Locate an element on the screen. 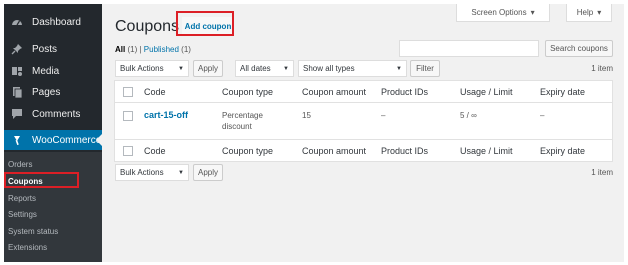 The width and height of the screenshot is (628, 265). search-coupons-button: Search coupons is located at coordinates (579, 48).